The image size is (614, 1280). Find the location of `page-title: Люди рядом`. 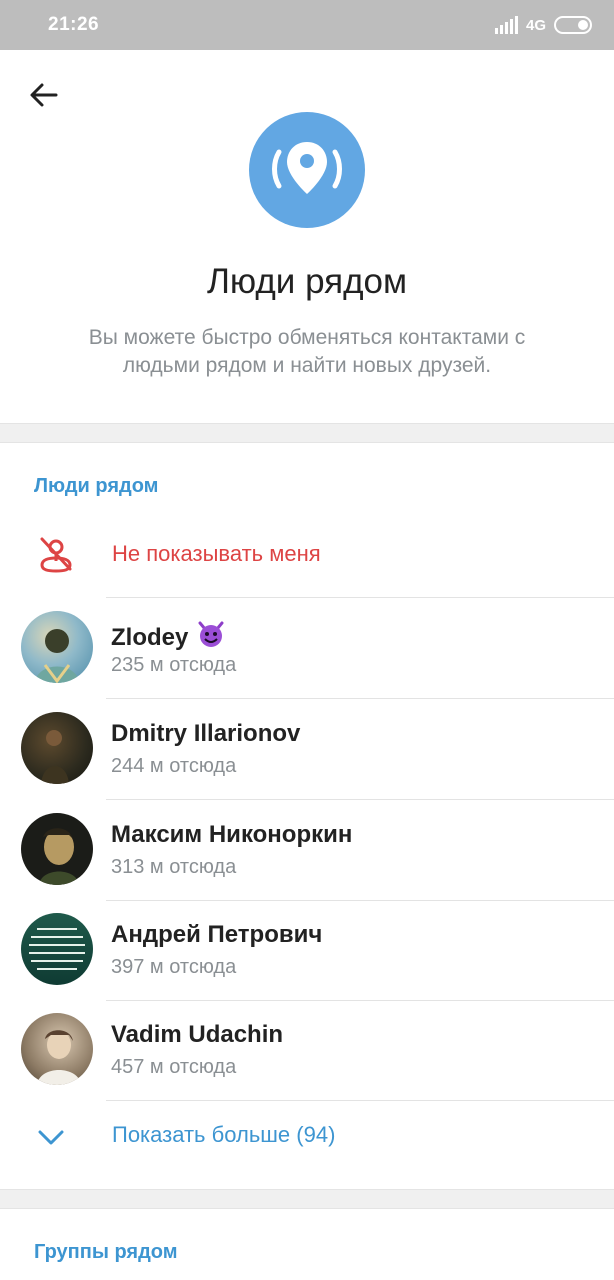

page-title: Люди рядом is located at coordinates (307, 281).